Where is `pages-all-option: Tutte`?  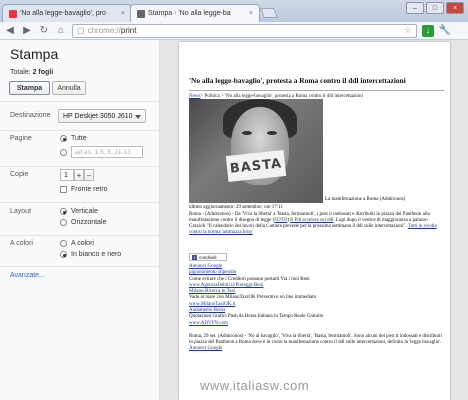 pages-all-option: Tutte is located at coordinates (73, 138).